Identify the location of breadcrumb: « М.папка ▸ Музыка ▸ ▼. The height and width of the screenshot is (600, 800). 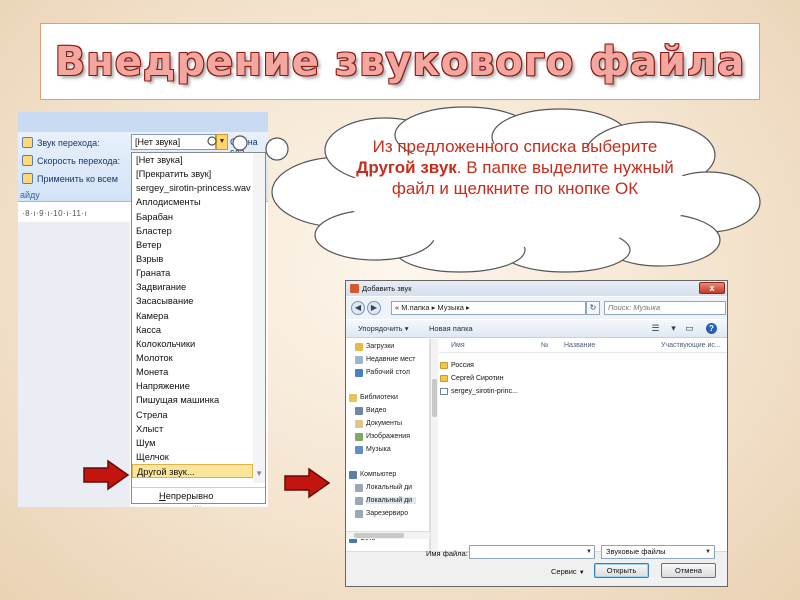
(509, 308).